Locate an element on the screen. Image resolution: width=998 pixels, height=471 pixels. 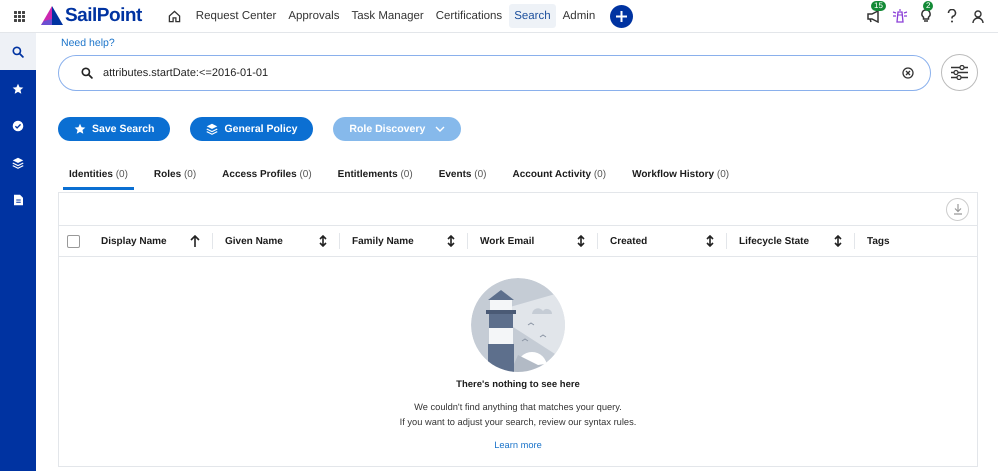
column-header: Given Name is located at coordinates (254, 241).